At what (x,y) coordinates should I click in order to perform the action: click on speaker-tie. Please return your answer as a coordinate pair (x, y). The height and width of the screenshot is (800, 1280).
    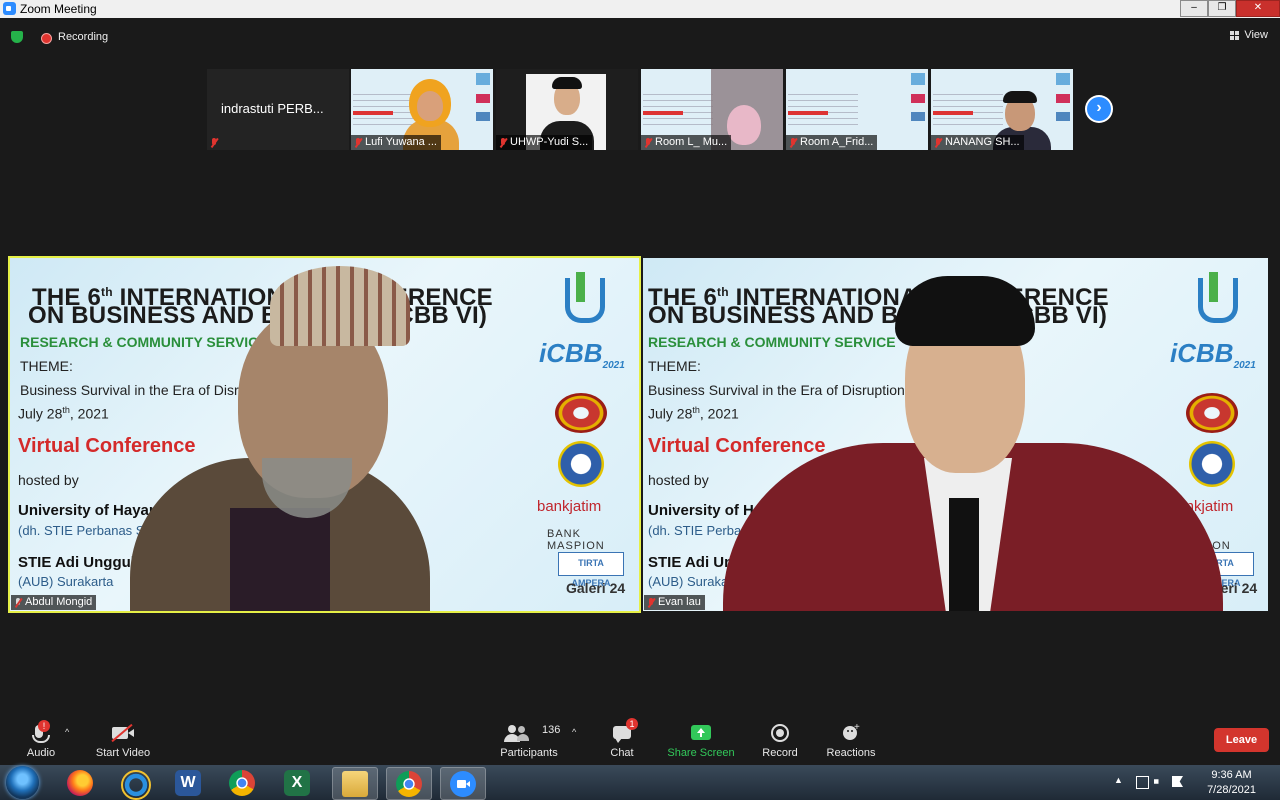
    Looking at the image, I should click on (964, 554).